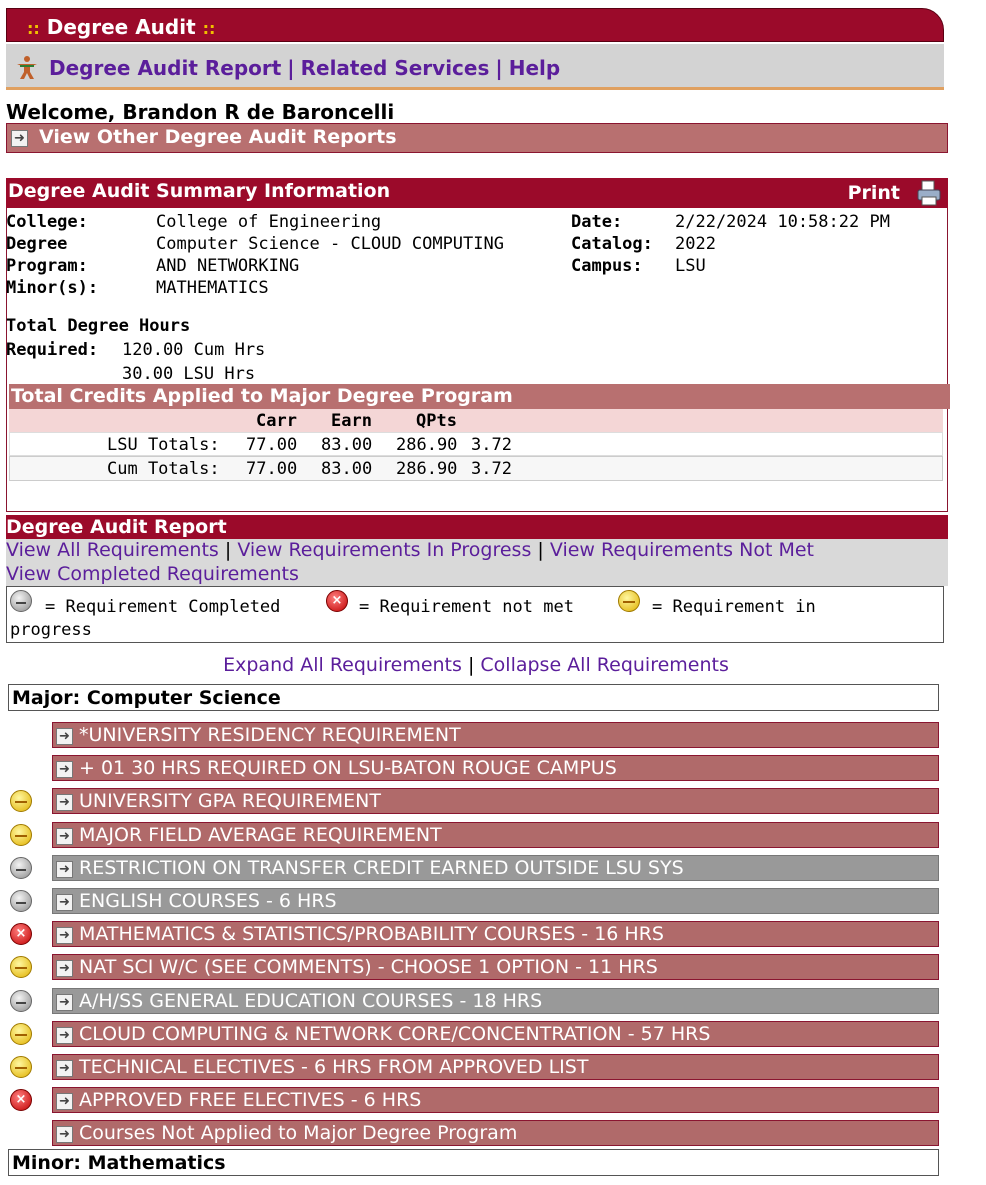 This screenshot has height=1185, width=986. Describe the element at coordinates (163, 469) in the screenshot. I see `row-label: Cum Totals:` at that location.